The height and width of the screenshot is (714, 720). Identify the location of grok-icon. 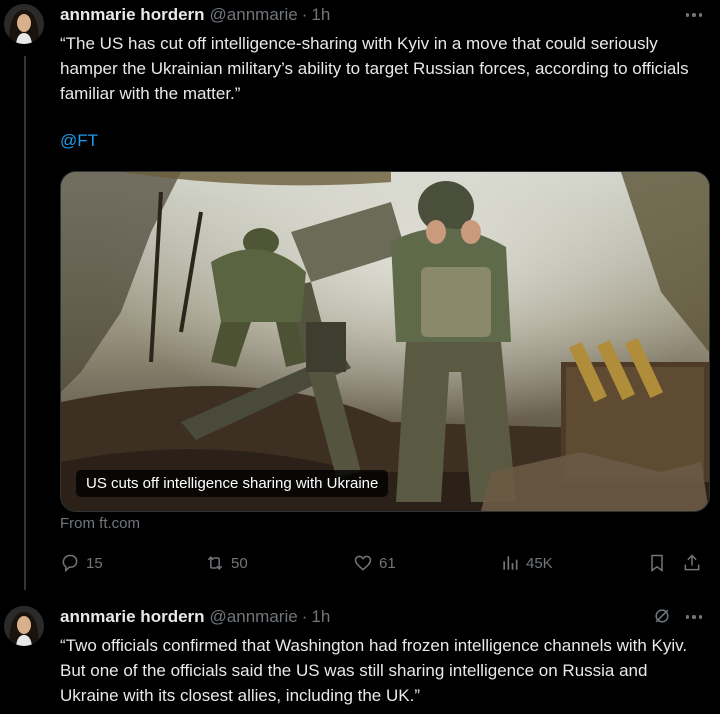
(662, 616).